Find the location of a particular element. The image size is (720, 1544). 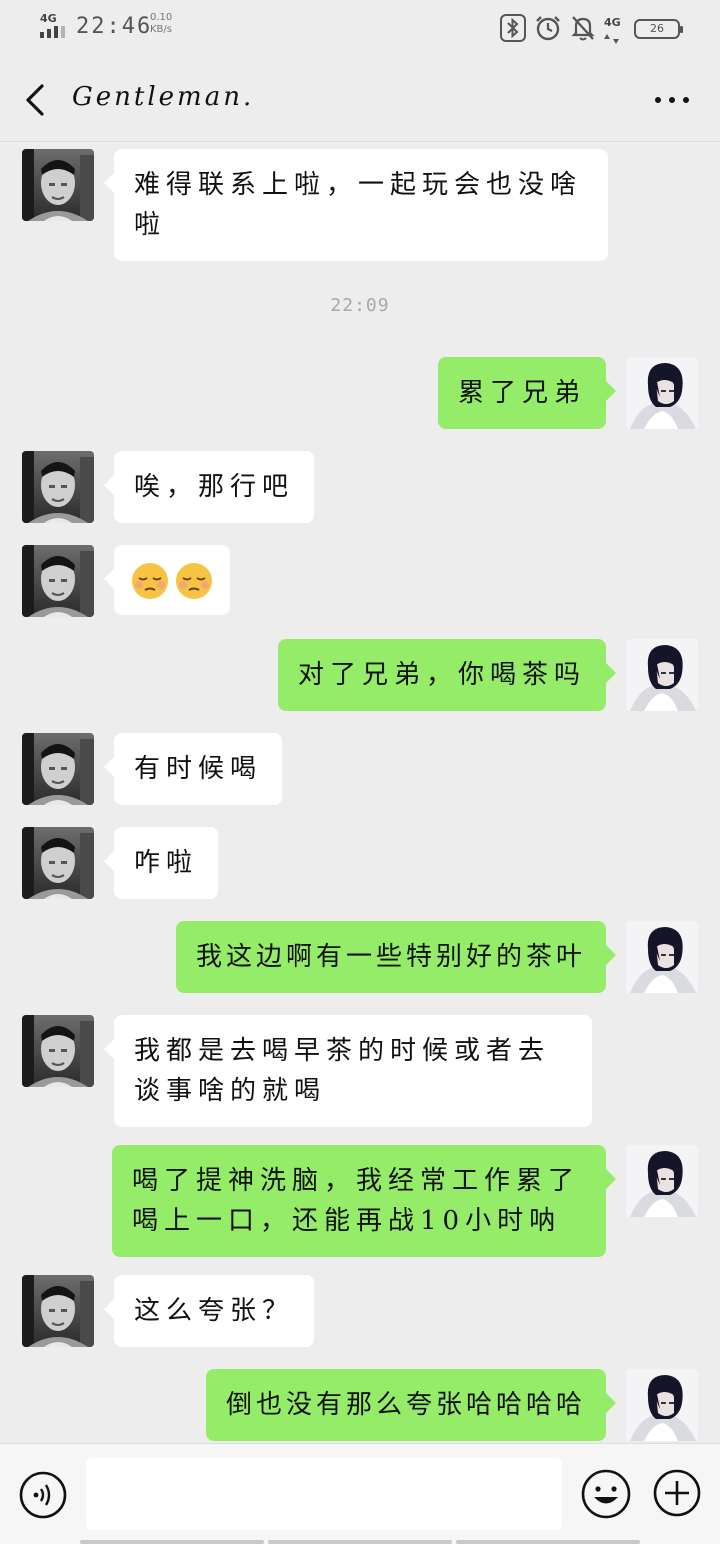

signal-icon: 4G is located at coordinates (55, 26).